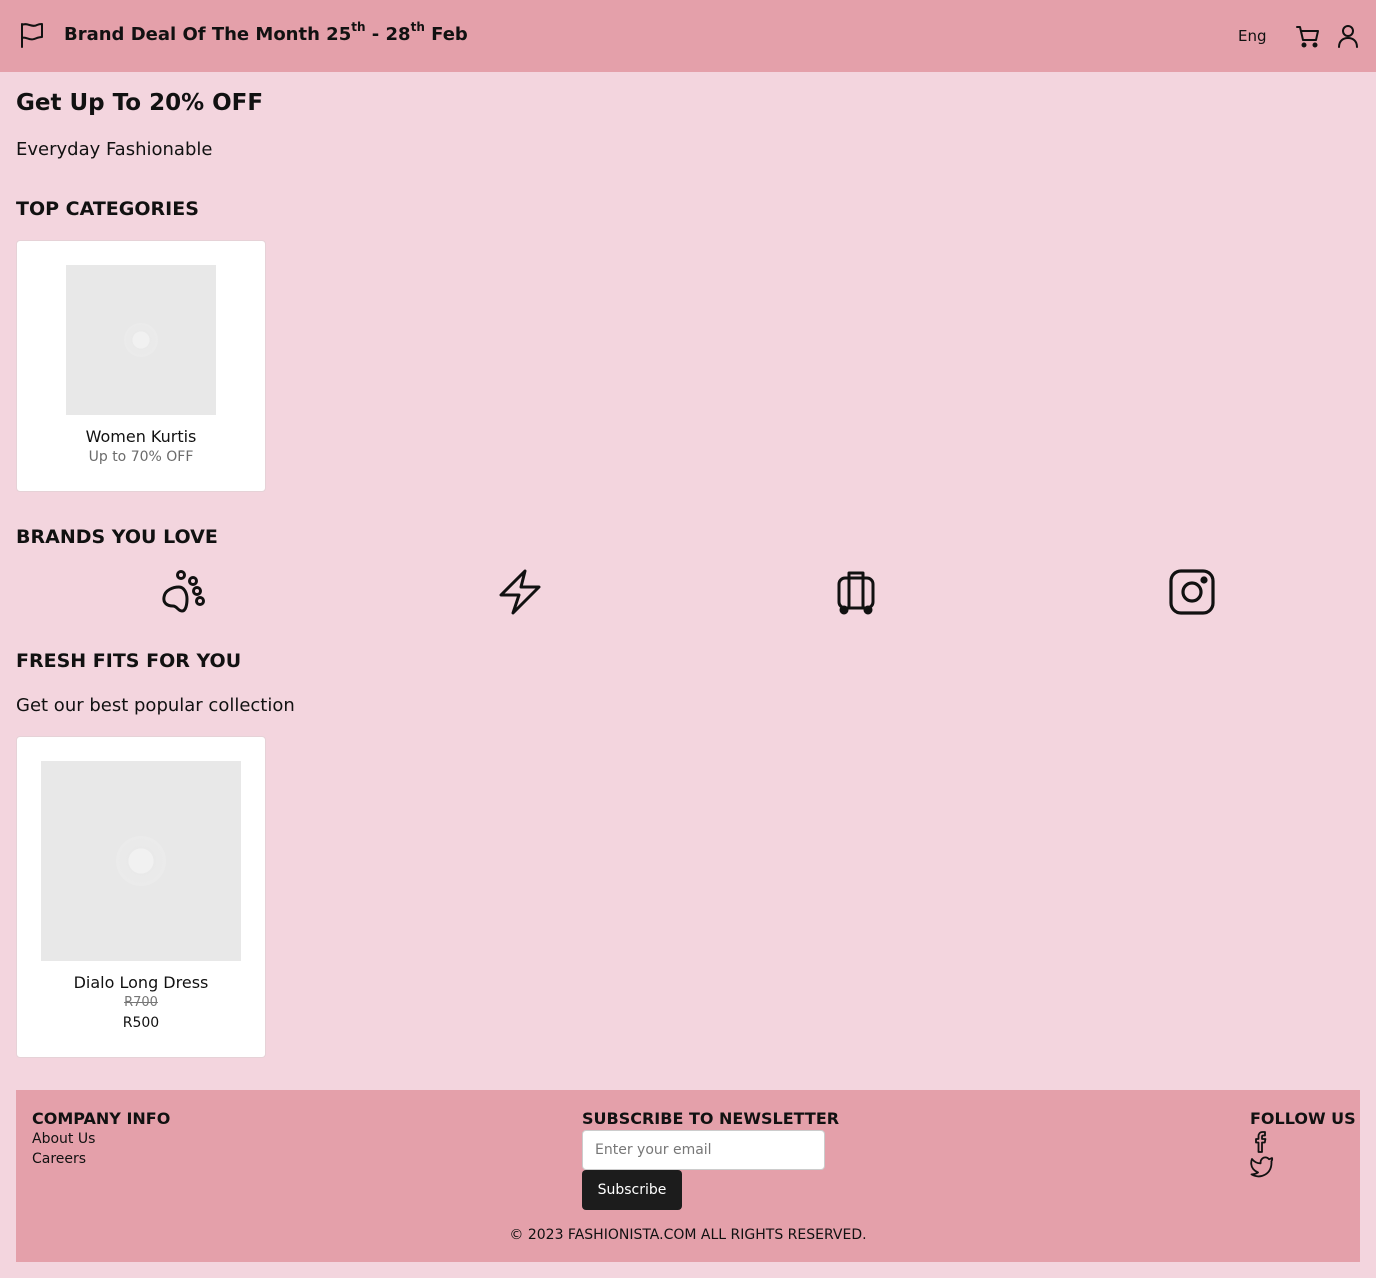  Describe the element at coordinates (155, 705) in the screenshot. I see `fresh-fits-subtitle: Get our best popular collection` at that location.